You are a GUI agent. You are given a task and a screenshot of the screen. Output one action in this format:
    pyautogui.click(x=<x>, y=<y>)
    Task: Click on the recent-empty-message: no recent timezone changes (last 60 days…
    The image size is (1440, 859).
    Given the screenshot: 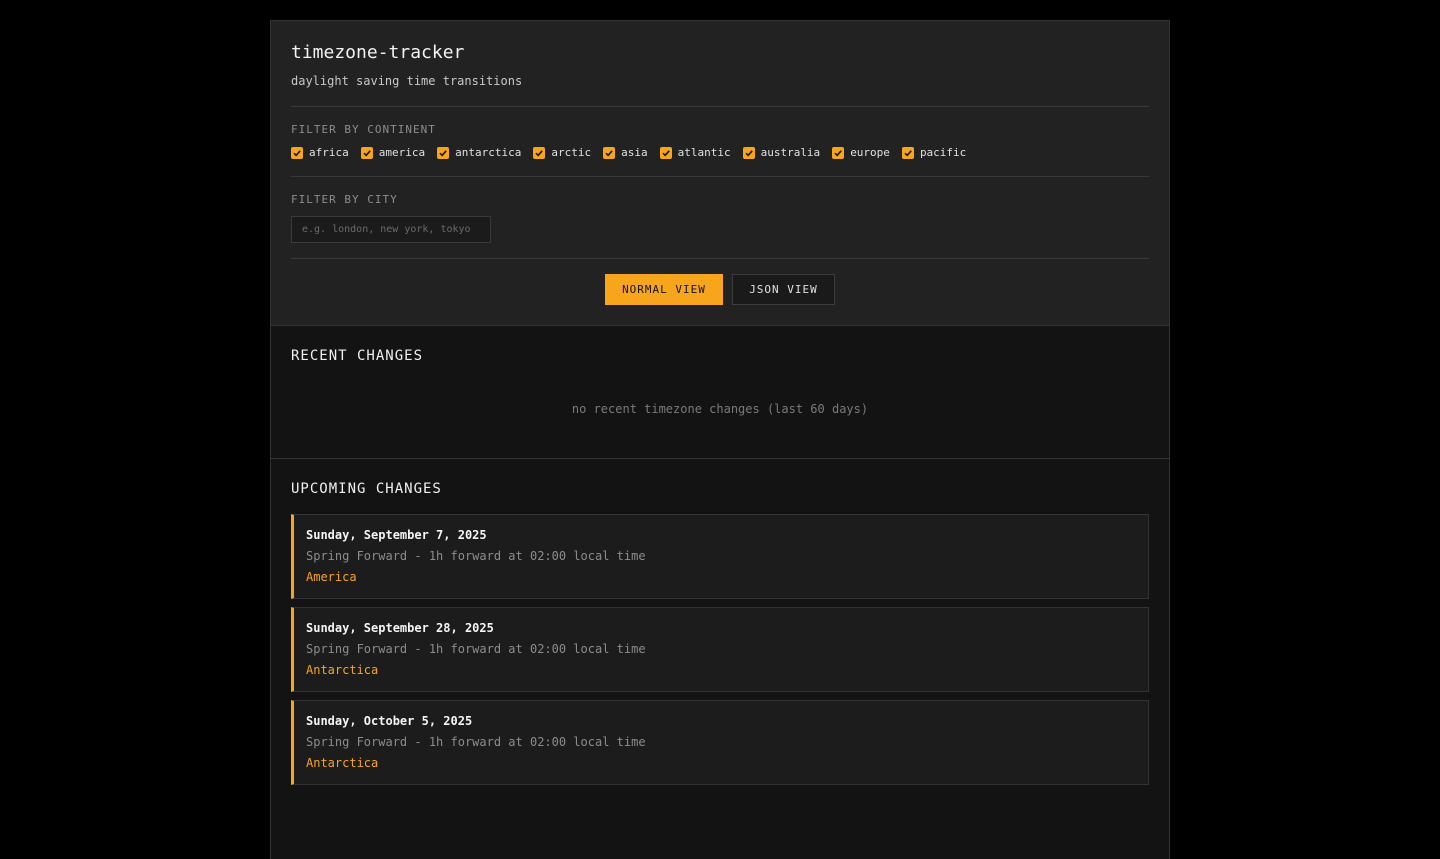 What is the action you would take?
    pyautogui.click(x=720, y=409)
    